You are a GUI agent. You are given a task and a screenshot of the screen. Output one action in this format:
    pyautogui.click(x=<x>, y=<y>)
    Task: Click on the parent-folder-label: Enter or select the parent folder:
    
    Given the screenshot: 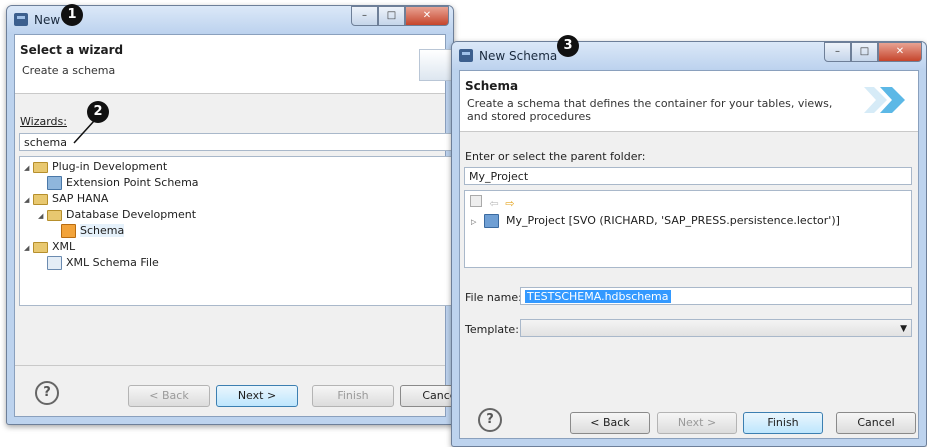 What is the action you would take?
    pyautogui.click(x=555, y=156)
    